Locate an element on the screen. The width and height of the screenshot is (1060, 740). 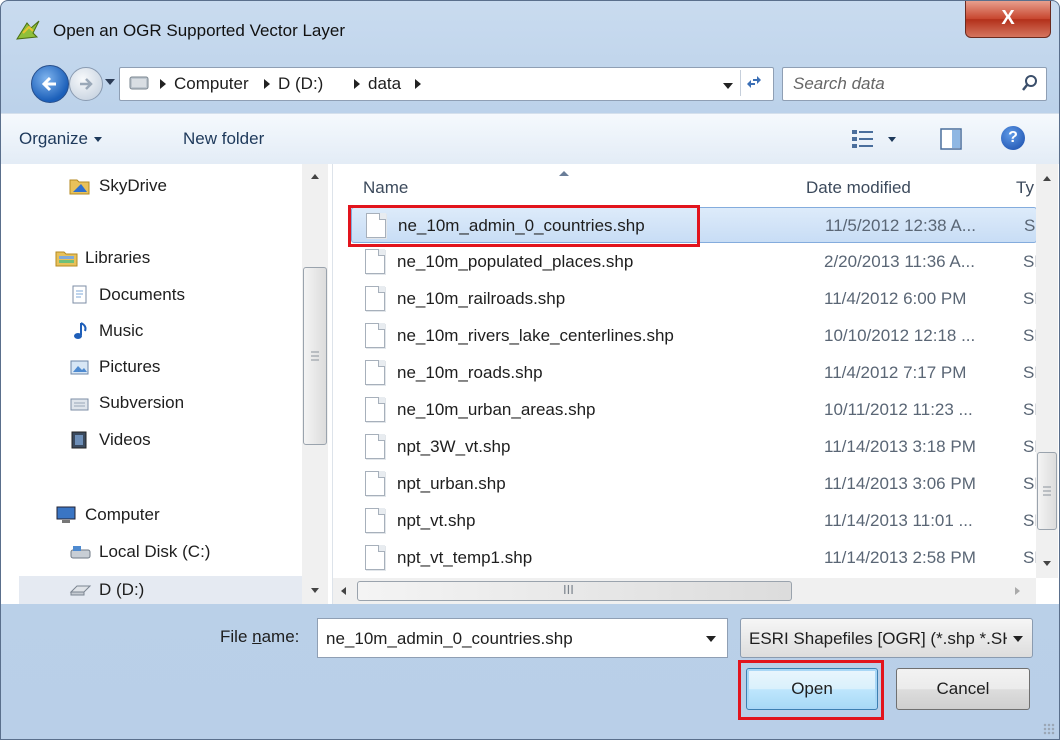
navigation-bar: Computer D (D:) data Search data is located at coordinates (530, 84).